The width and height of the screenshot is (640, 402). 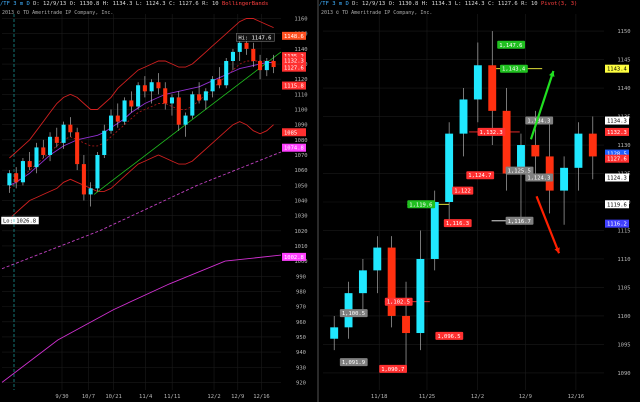 What do you see at coordinates (514, 70) in the screenshot?
I see `pivot-label-text: 1,143.4` at bounding box center [514, 70].